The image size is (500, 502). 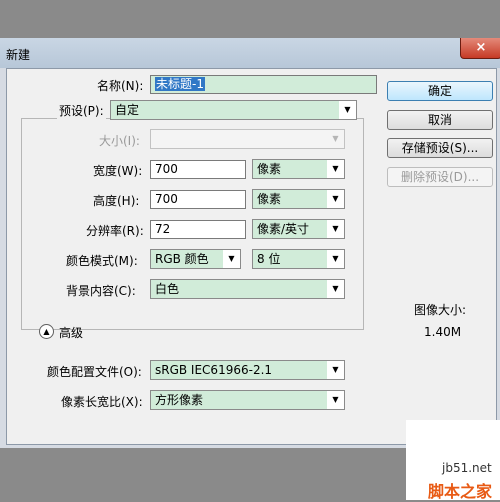 I want to click on height-value: 700, so click(x=166, y=199).